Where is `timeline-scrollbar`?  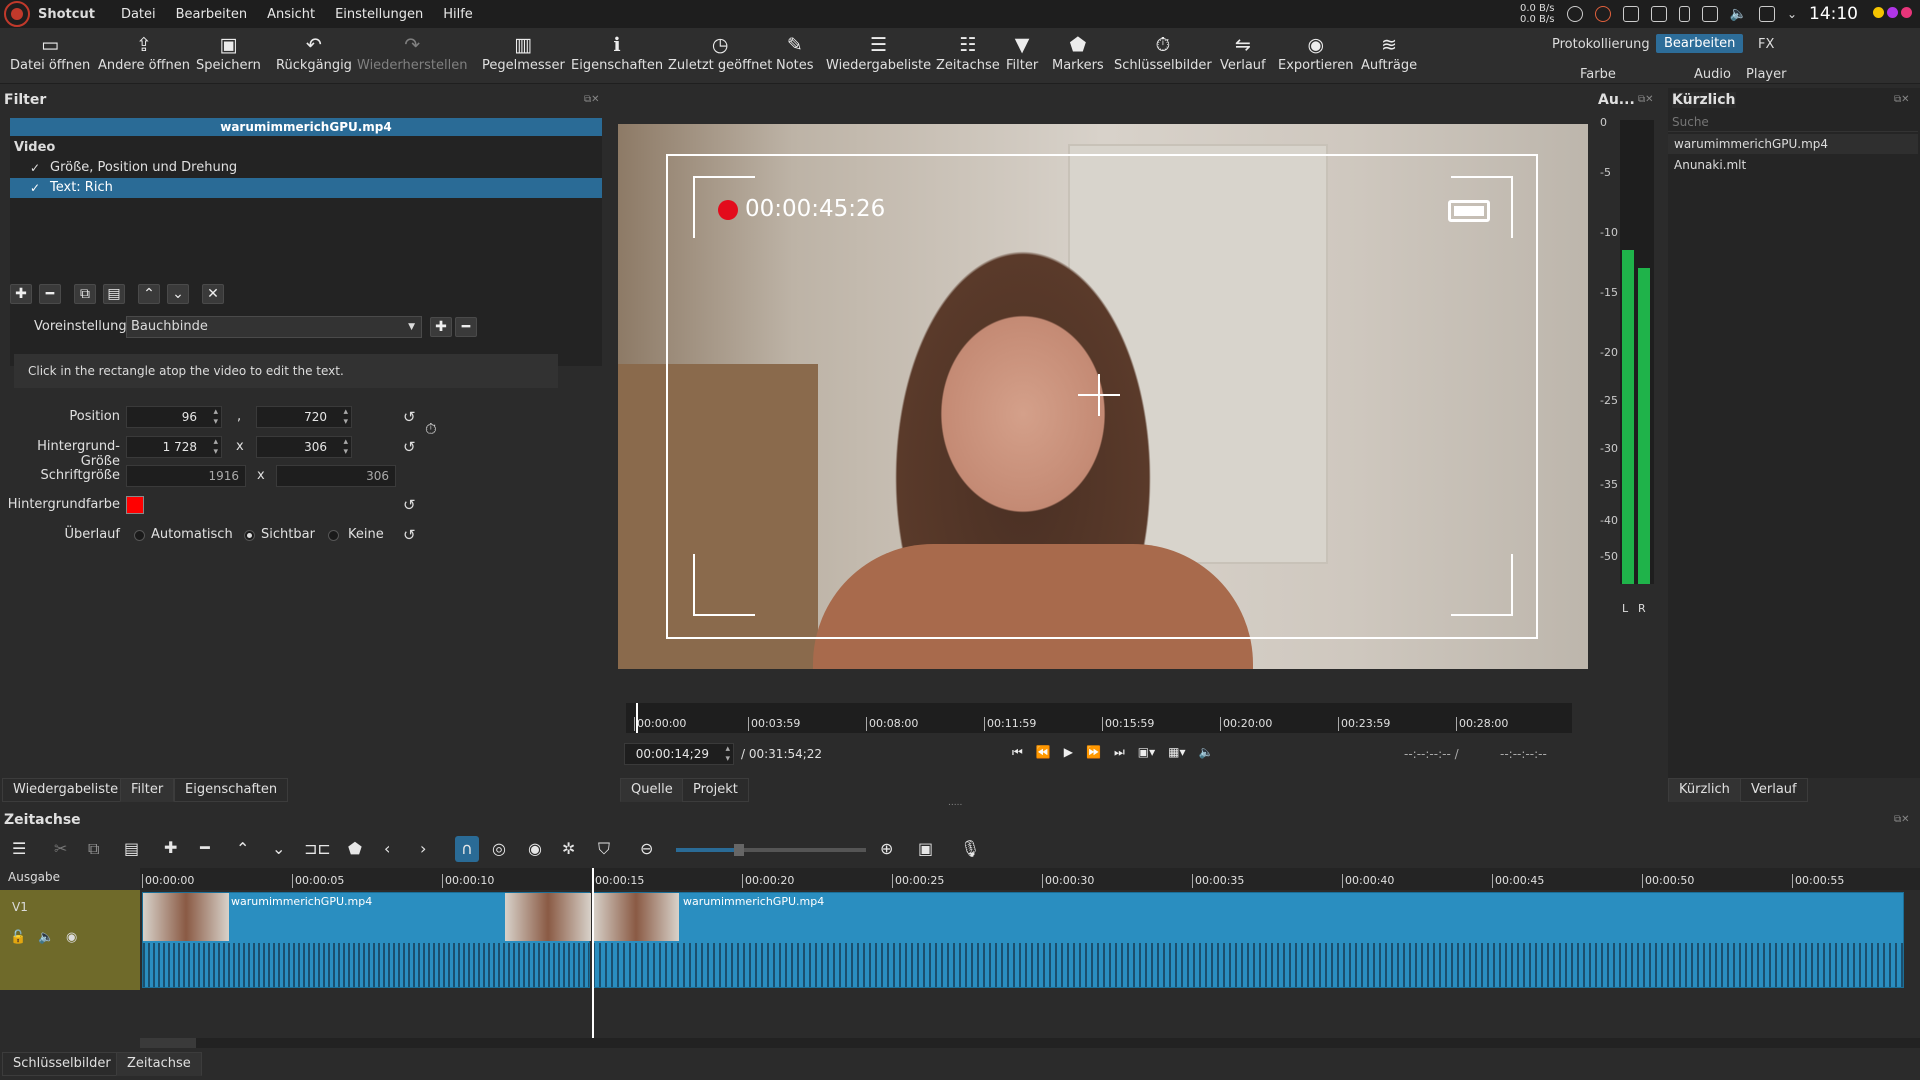 timeline-scrollbar is located at coordinates (1030, 1043).